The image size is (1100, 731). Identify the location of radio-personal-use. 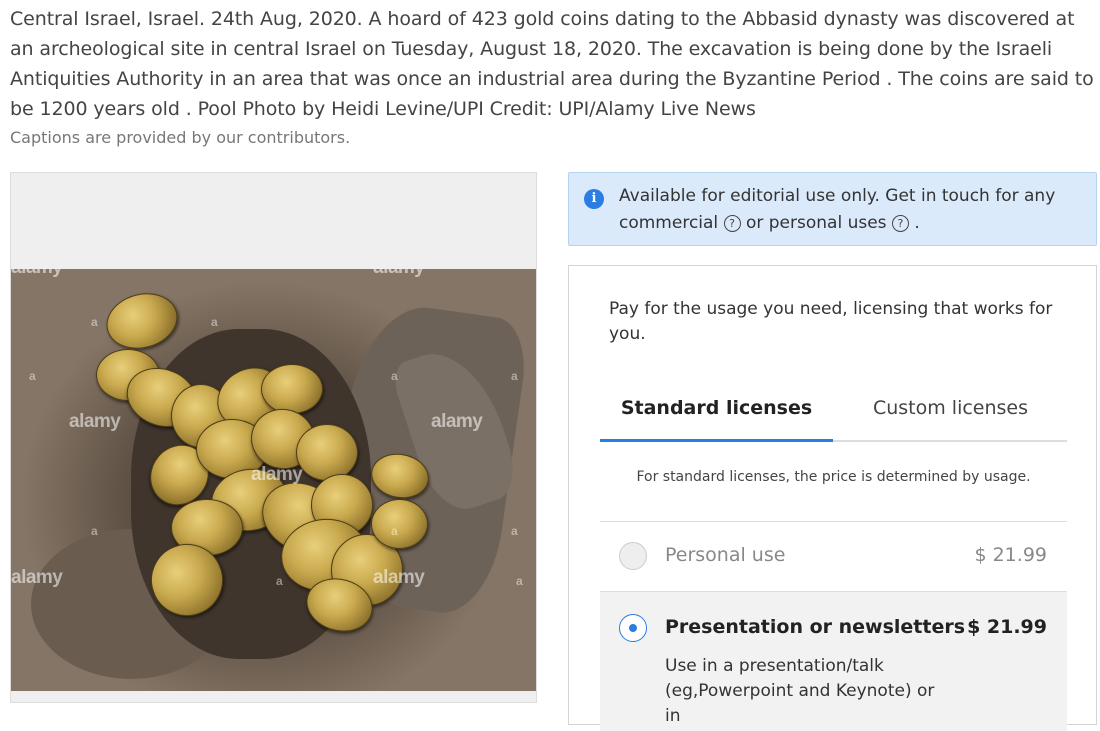
(633, 556).